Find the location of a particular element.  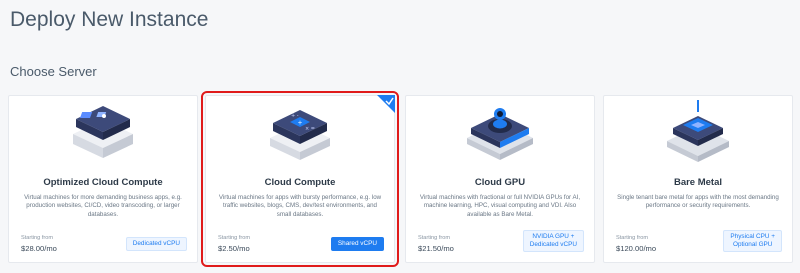

badge-line: NVIDIA GPU + is located at coordinates (553, 236).